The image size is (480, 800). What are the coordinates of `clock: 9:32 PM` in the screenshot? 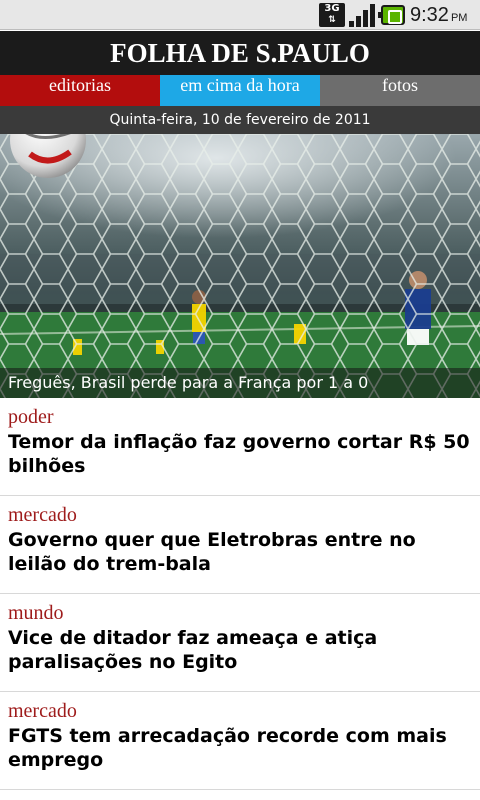 It's located at (444, 16).